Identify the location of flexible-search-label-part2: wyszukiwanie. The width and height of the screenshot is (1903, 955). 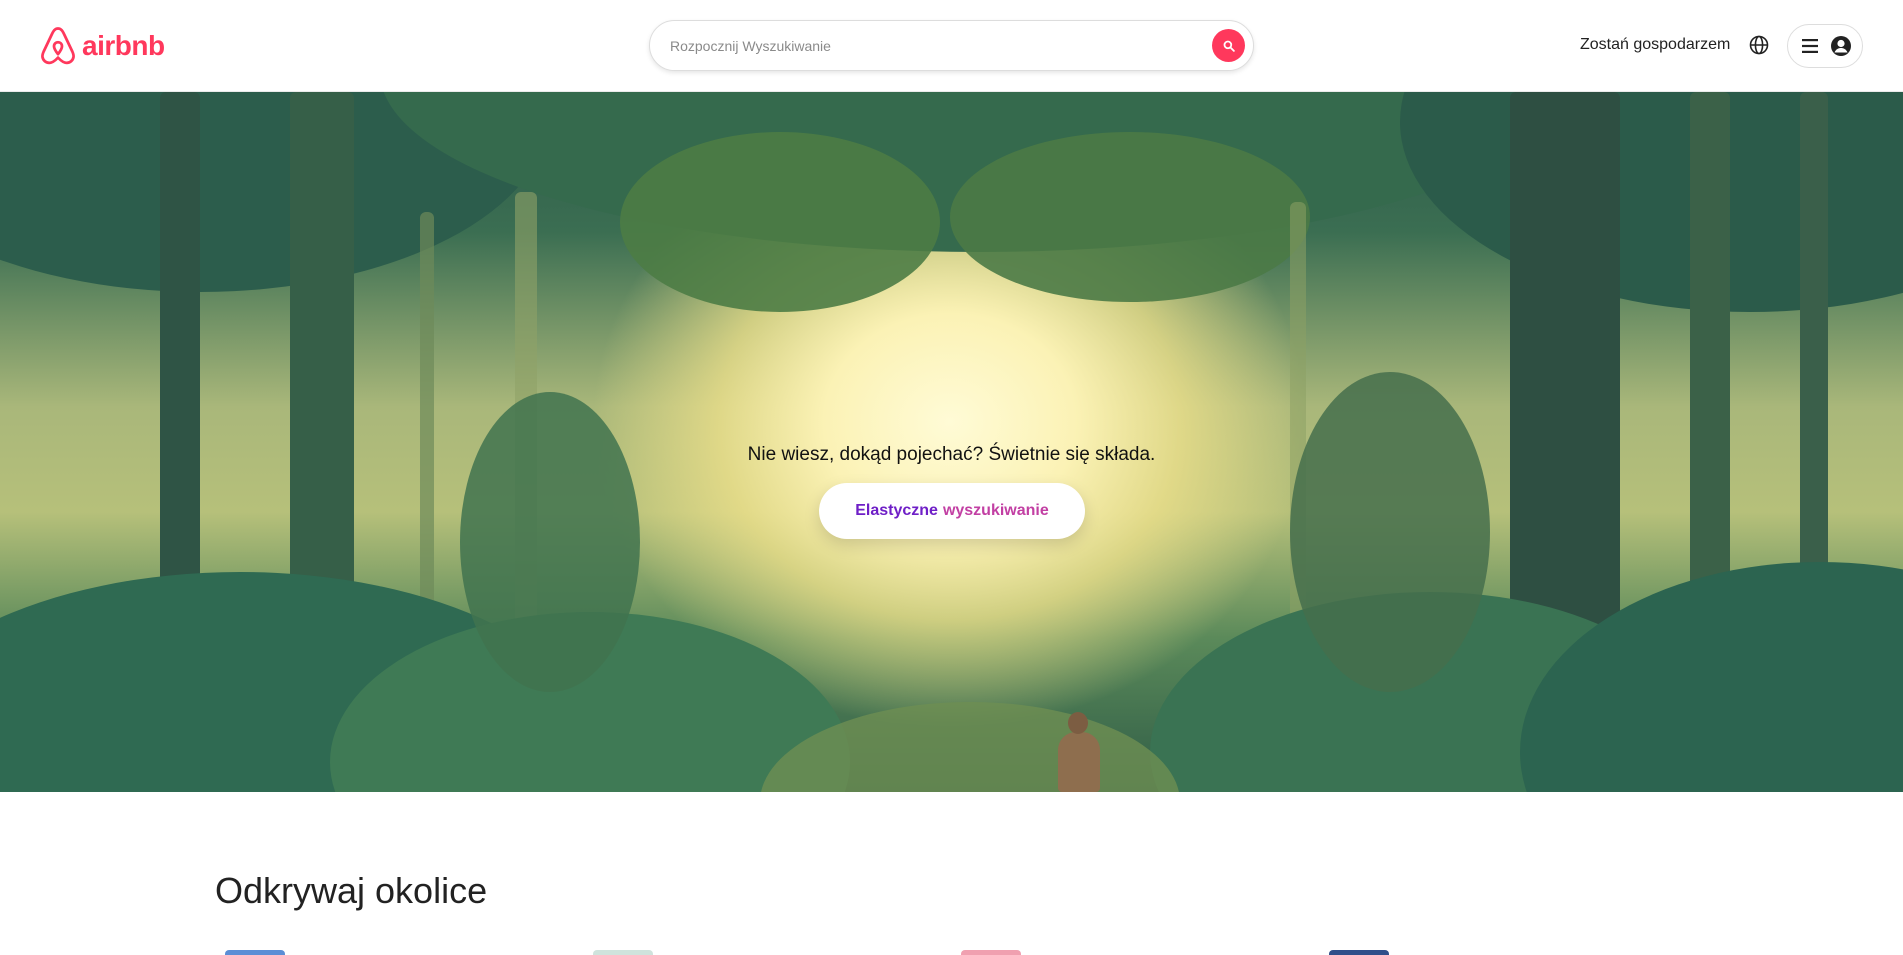
(995, 510).